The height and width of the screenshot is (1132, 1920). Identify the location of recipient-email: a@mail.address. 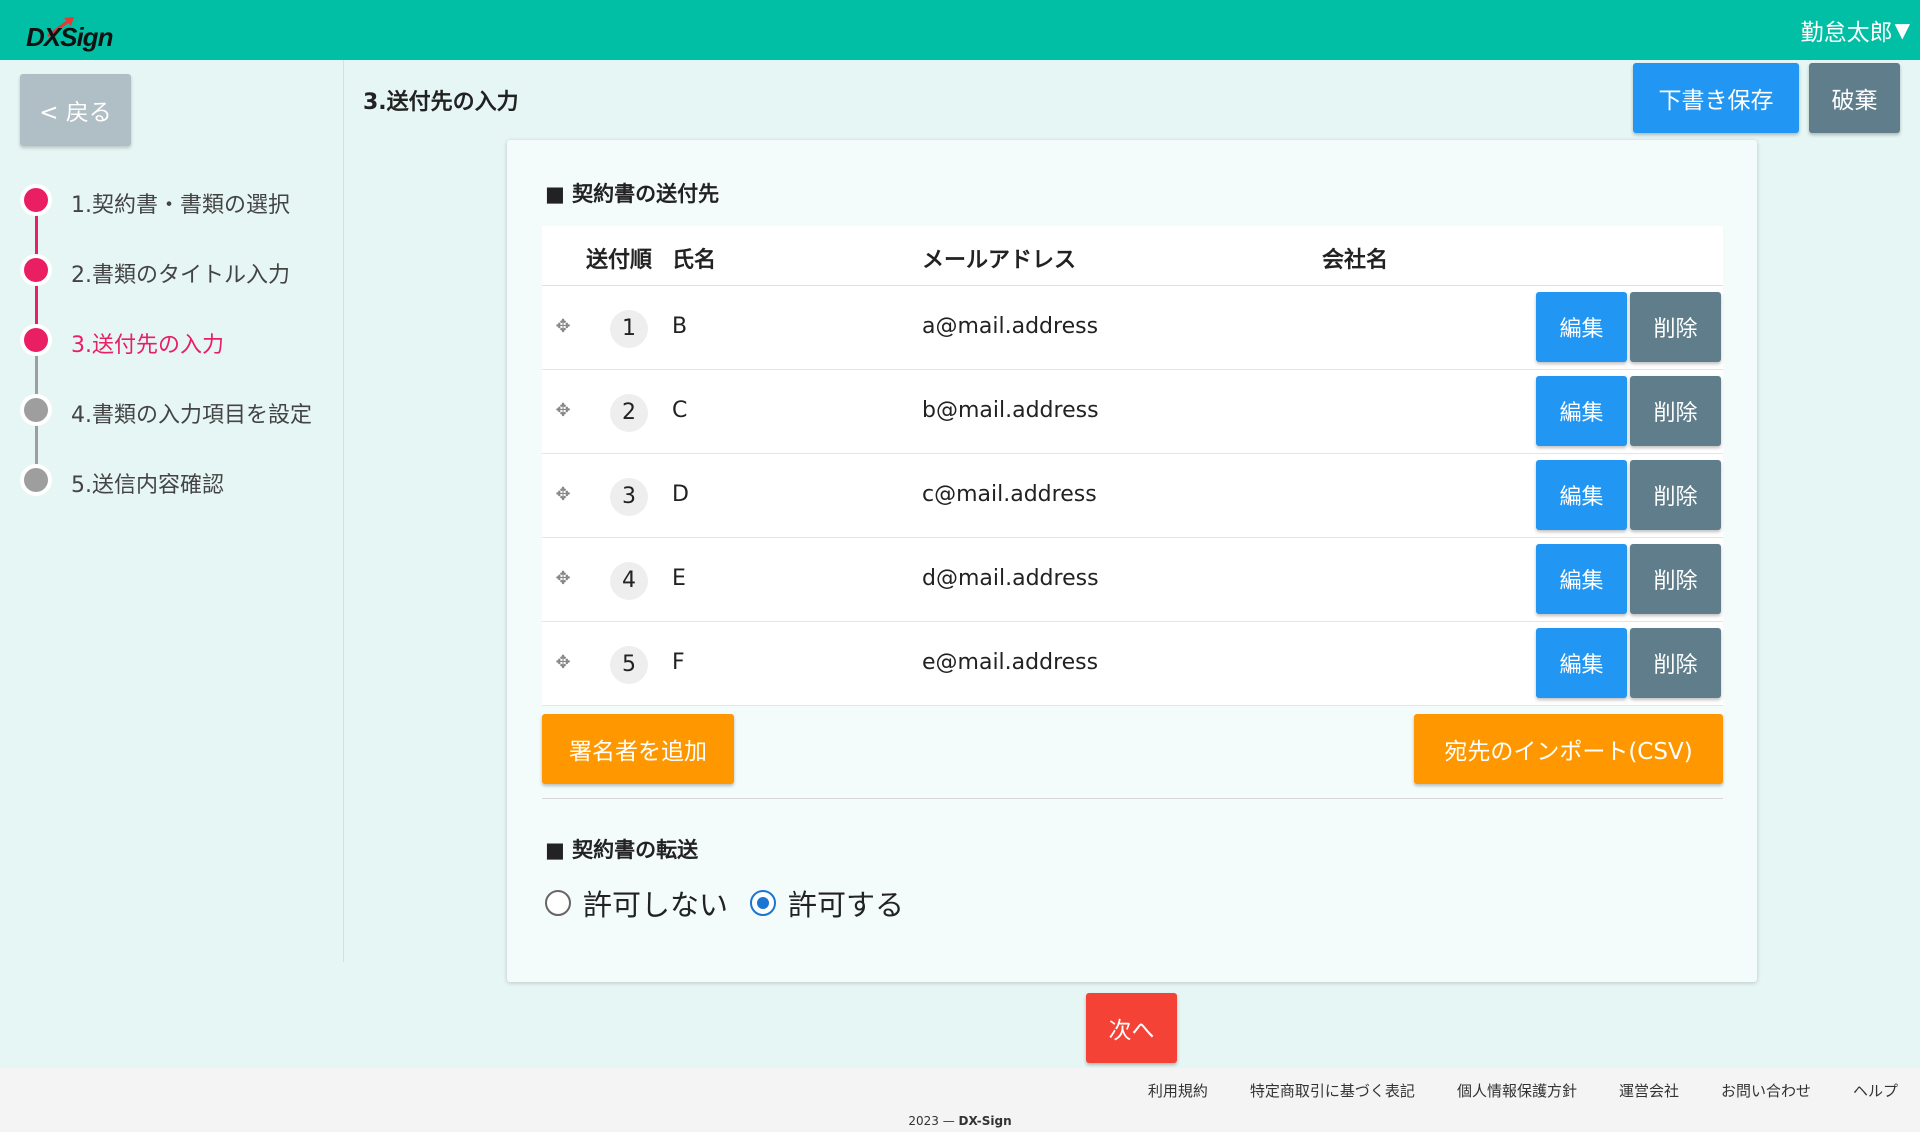
(1010, 326).